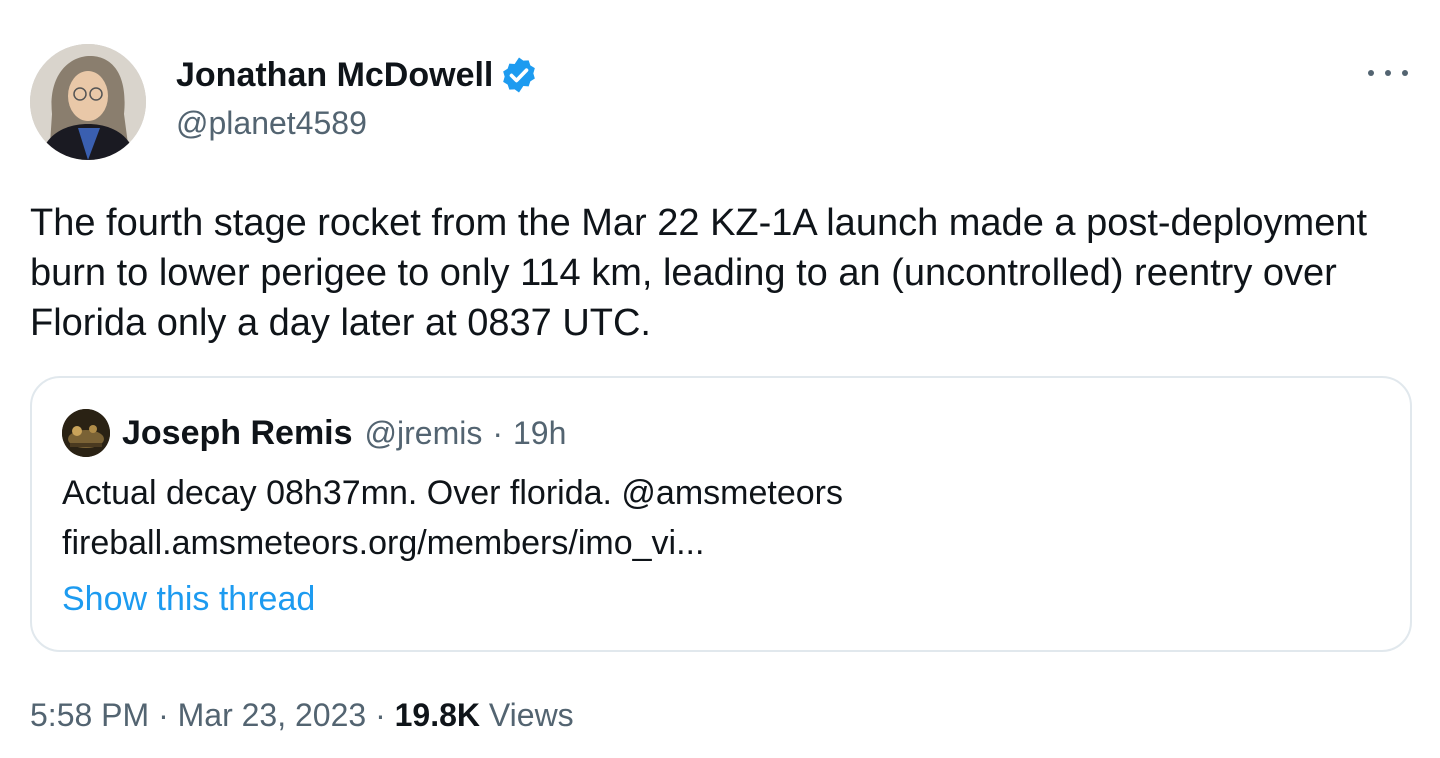 The height and width of the screenshot is (758, 1440). Describe the element at coordinates (272, 715) in the screenshot. I see `tweet-date: Mar 23, 2023` at that location.